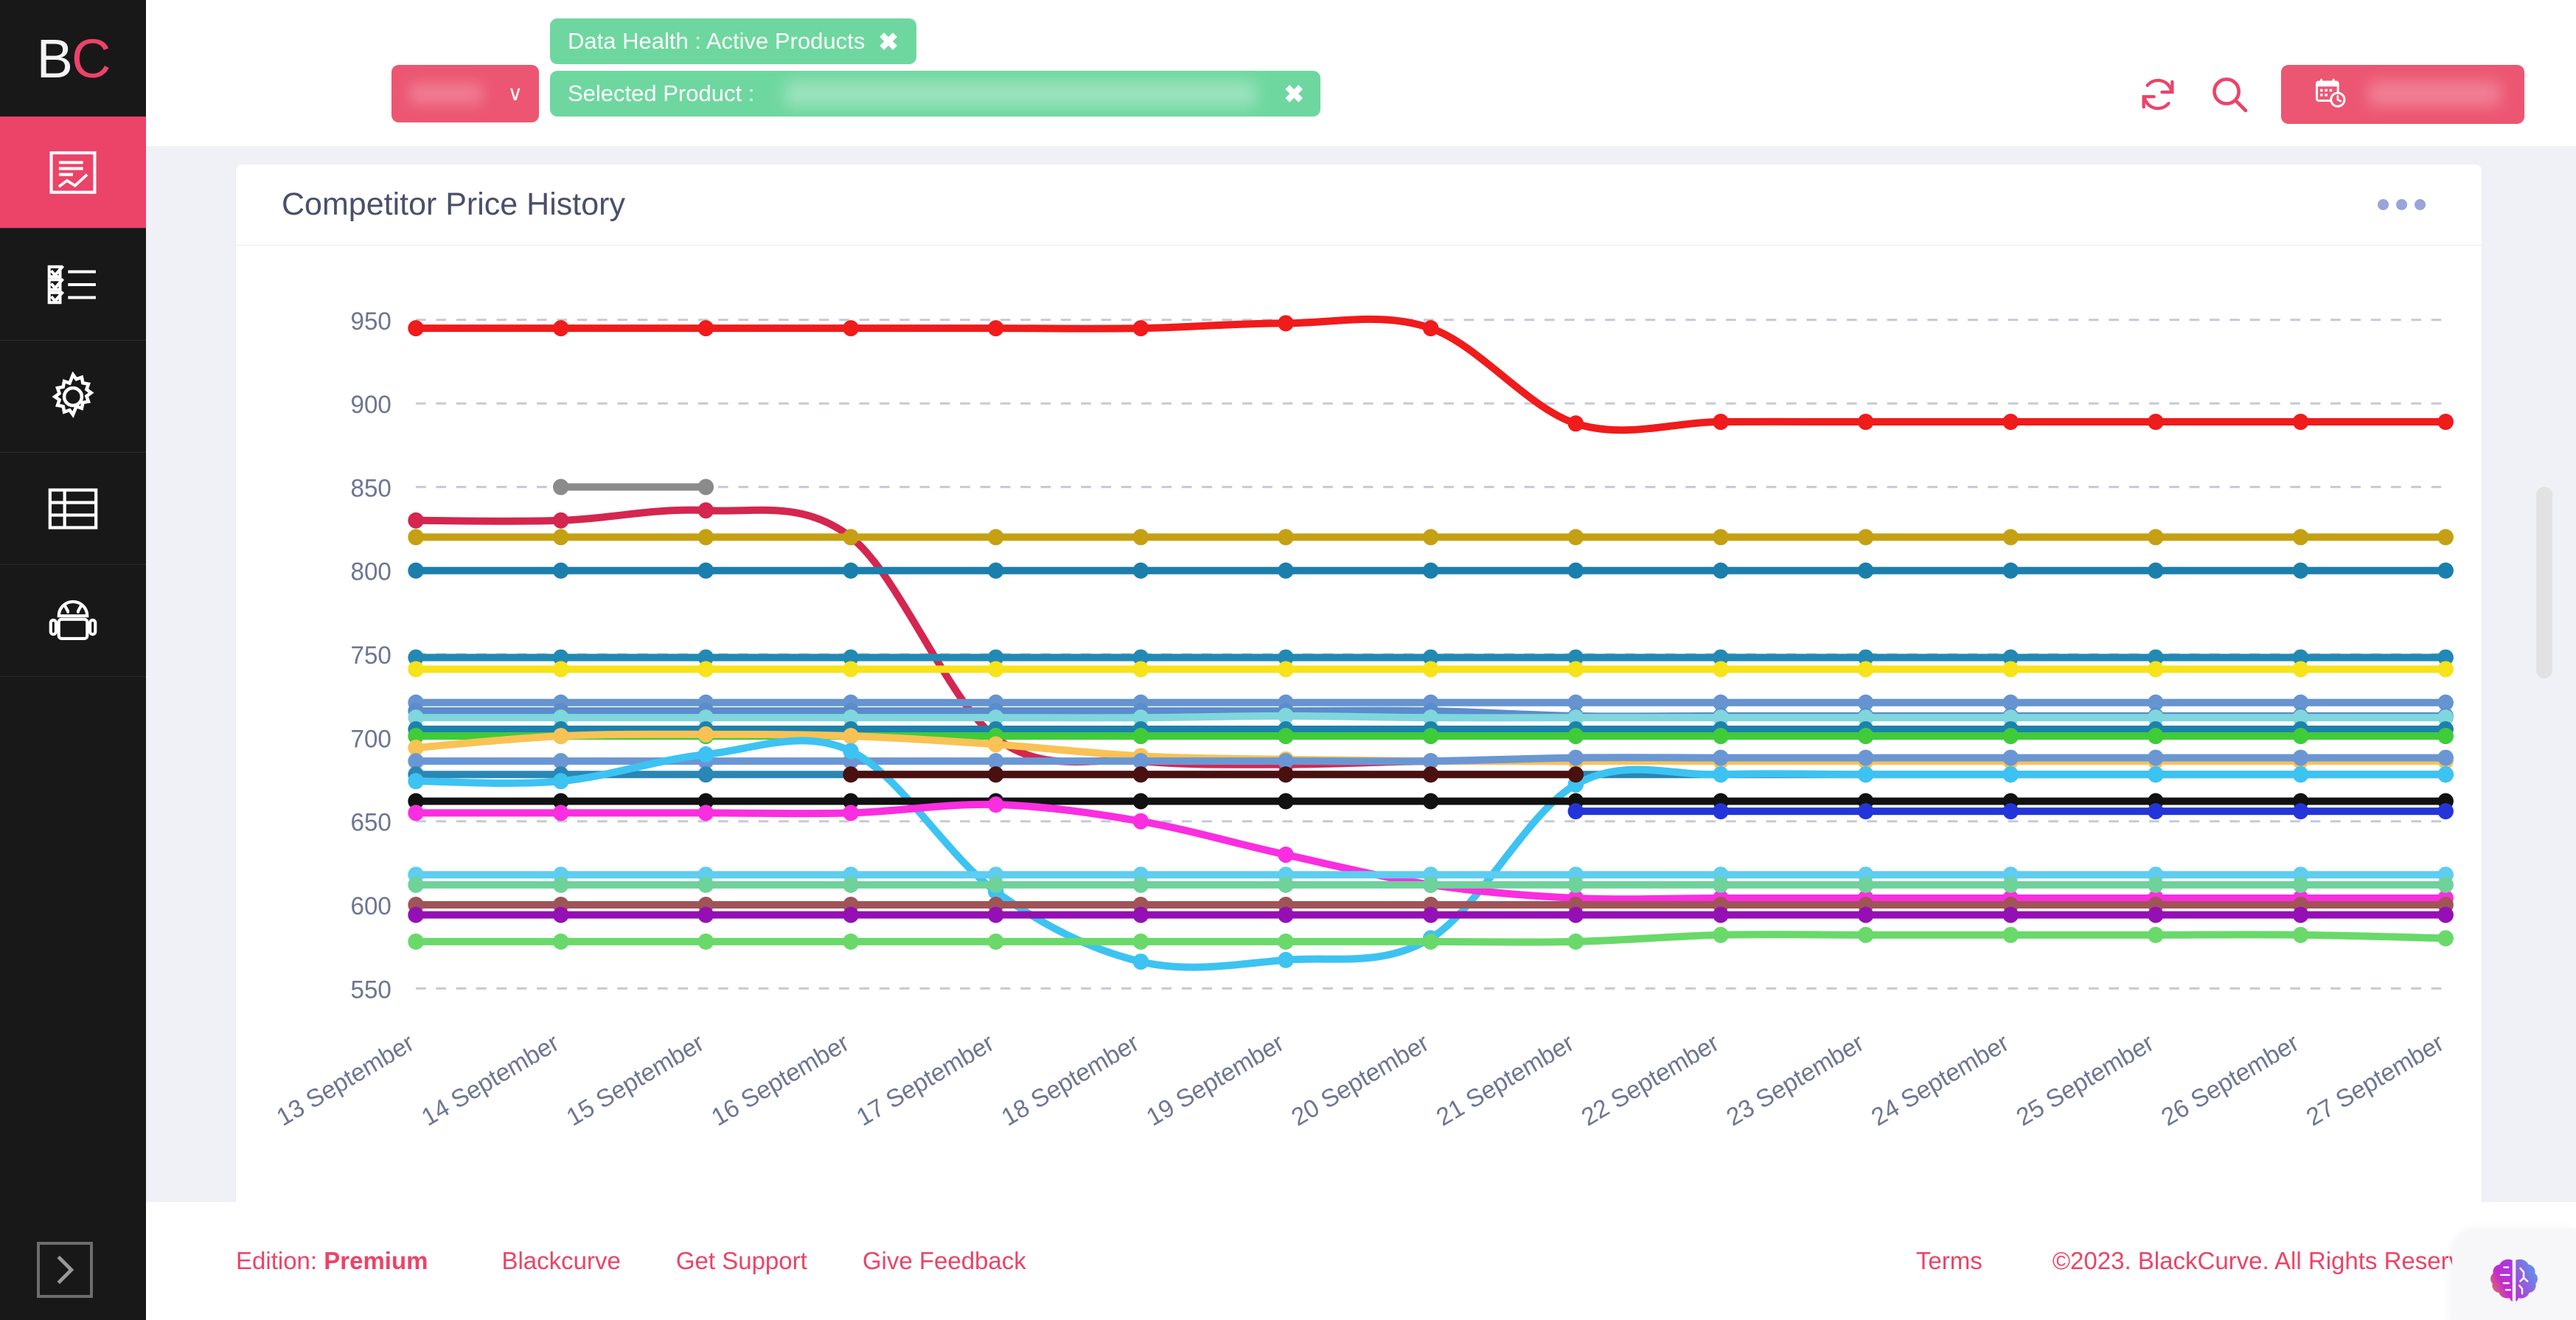 The height and width of the screenshot is (1320, 2576). What do you see at coordinates (1071, 1080) in the screenshot?
I see `x-axis-tick-label: 18 September` at bounding box center [1071, 1080].